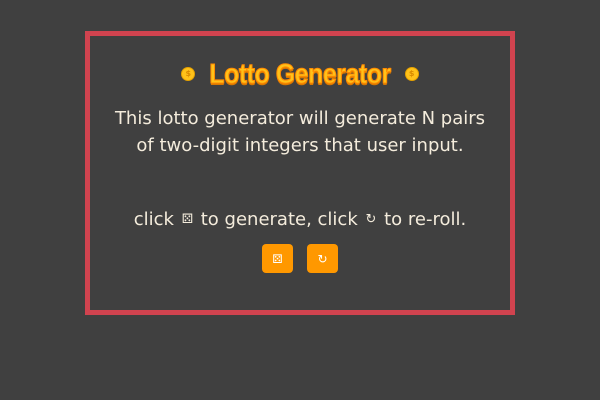 The width and height of the screenshot is (600, 400). What do you see at coordinates (425, 219) in the screenshot?
I see `instruction-part-3: to re-roll.` at bounding box center [425, 219].